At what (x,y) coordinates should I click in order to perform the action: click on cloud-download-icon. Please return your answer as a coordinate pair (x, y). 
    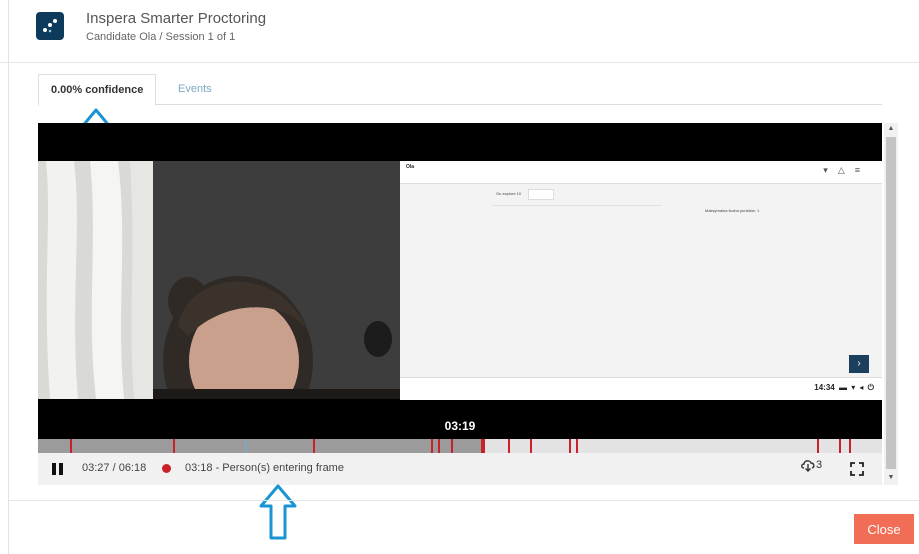
    Looking at the image, I should click on (808, 466).